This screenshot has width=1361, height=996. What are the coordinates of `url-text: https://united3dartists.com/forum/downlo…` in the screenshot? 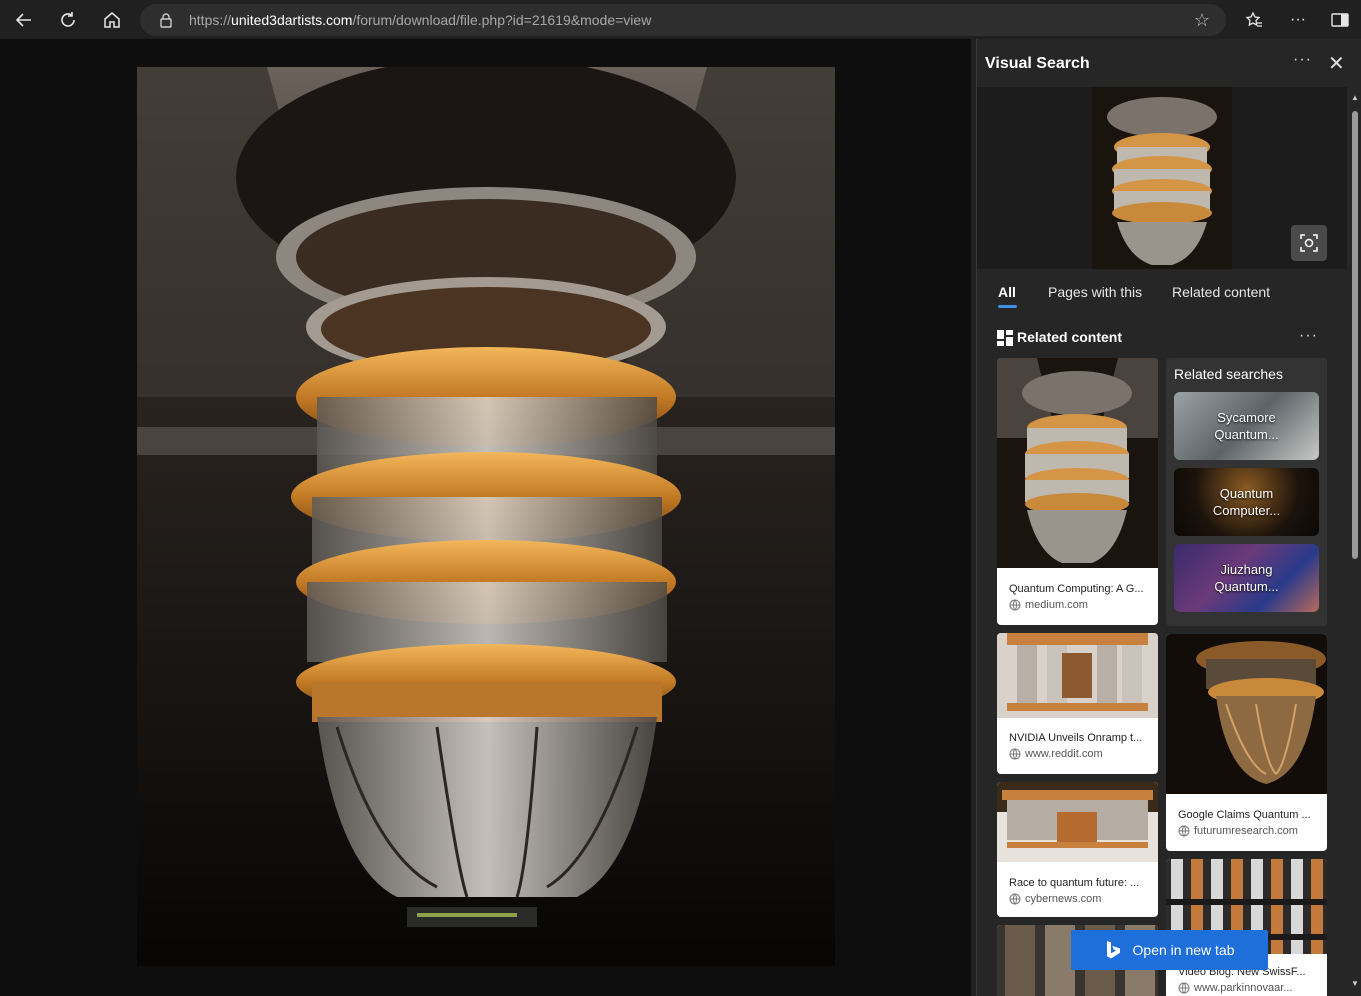 It's located at (420, 20).